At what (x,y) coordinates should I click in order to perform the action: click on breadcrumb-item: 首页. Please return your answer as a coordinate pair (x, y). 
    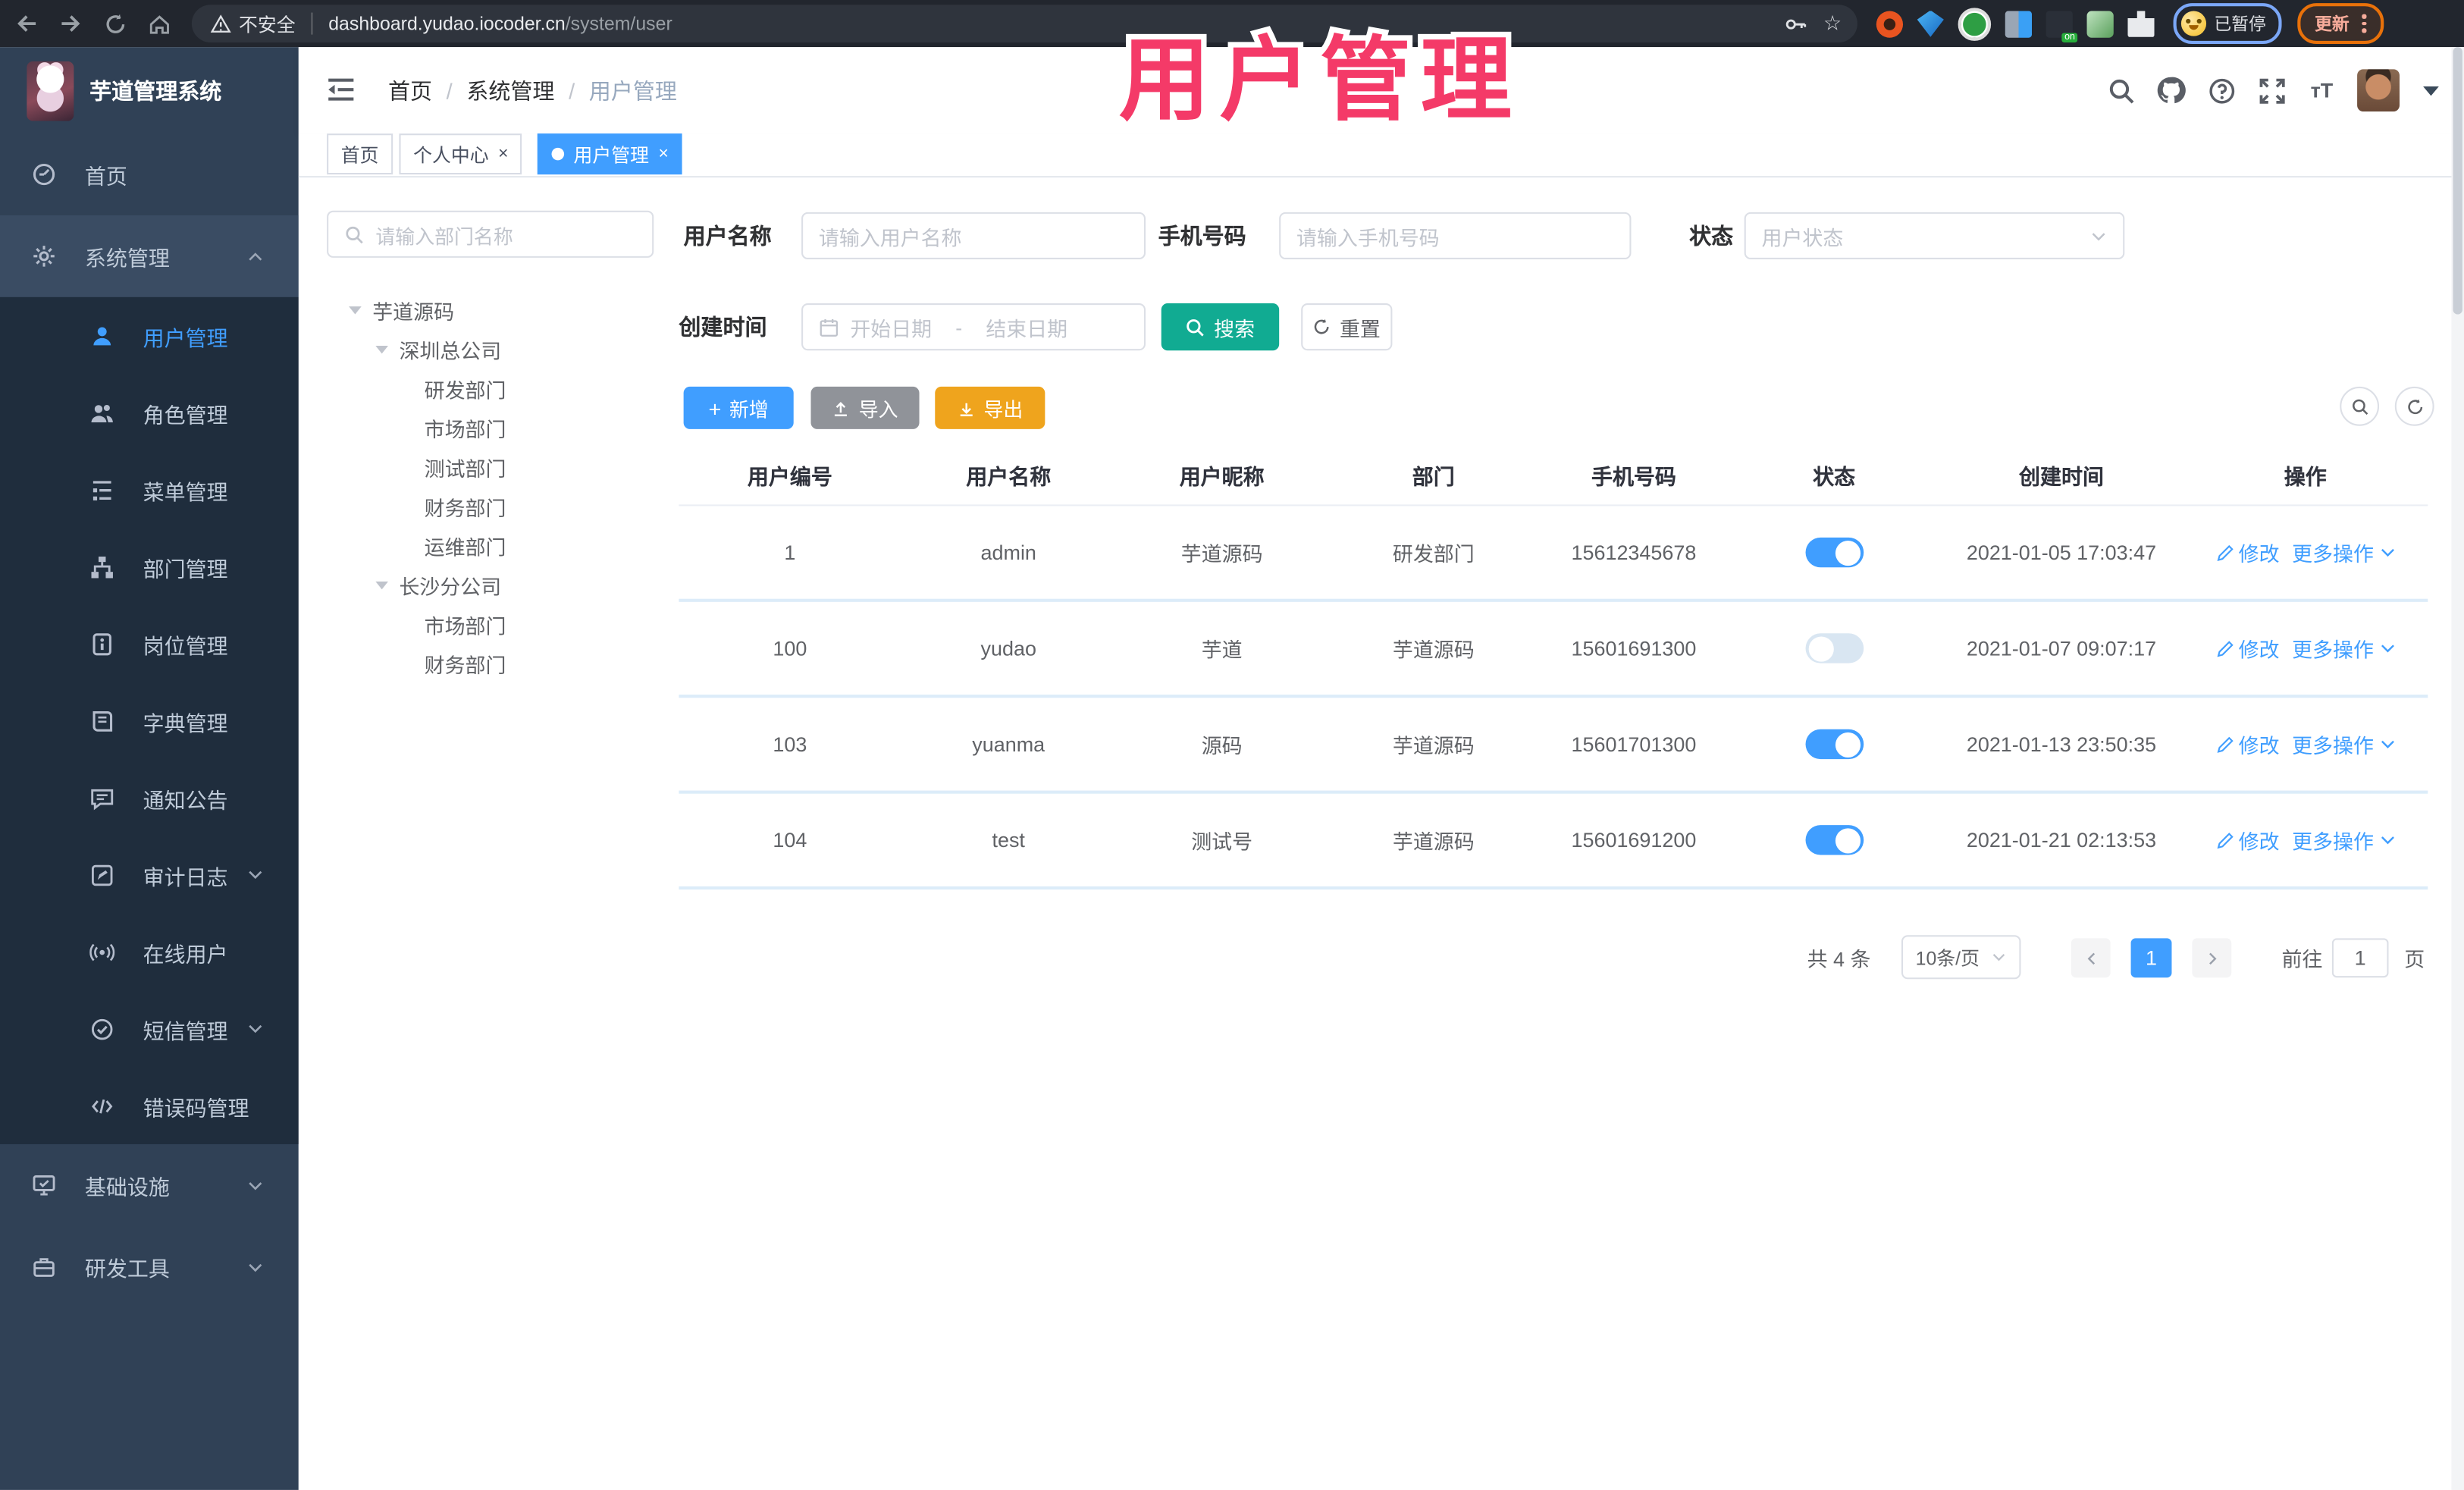
    Looking at the image, I should click on (410, 89).